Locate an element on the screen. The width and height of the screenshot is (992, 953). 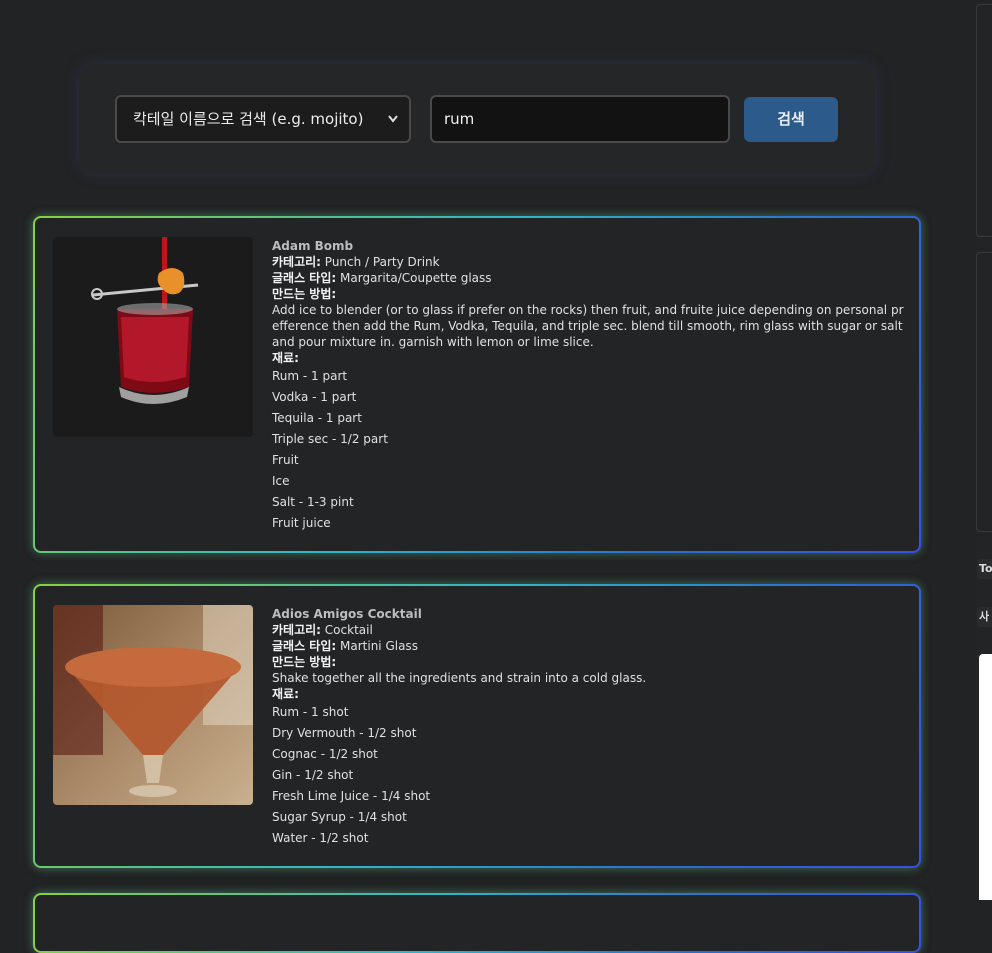
search-mode-label: 칵테일 이름으로 검색 (e.g. mojito) is located at coordinates (248, 119).